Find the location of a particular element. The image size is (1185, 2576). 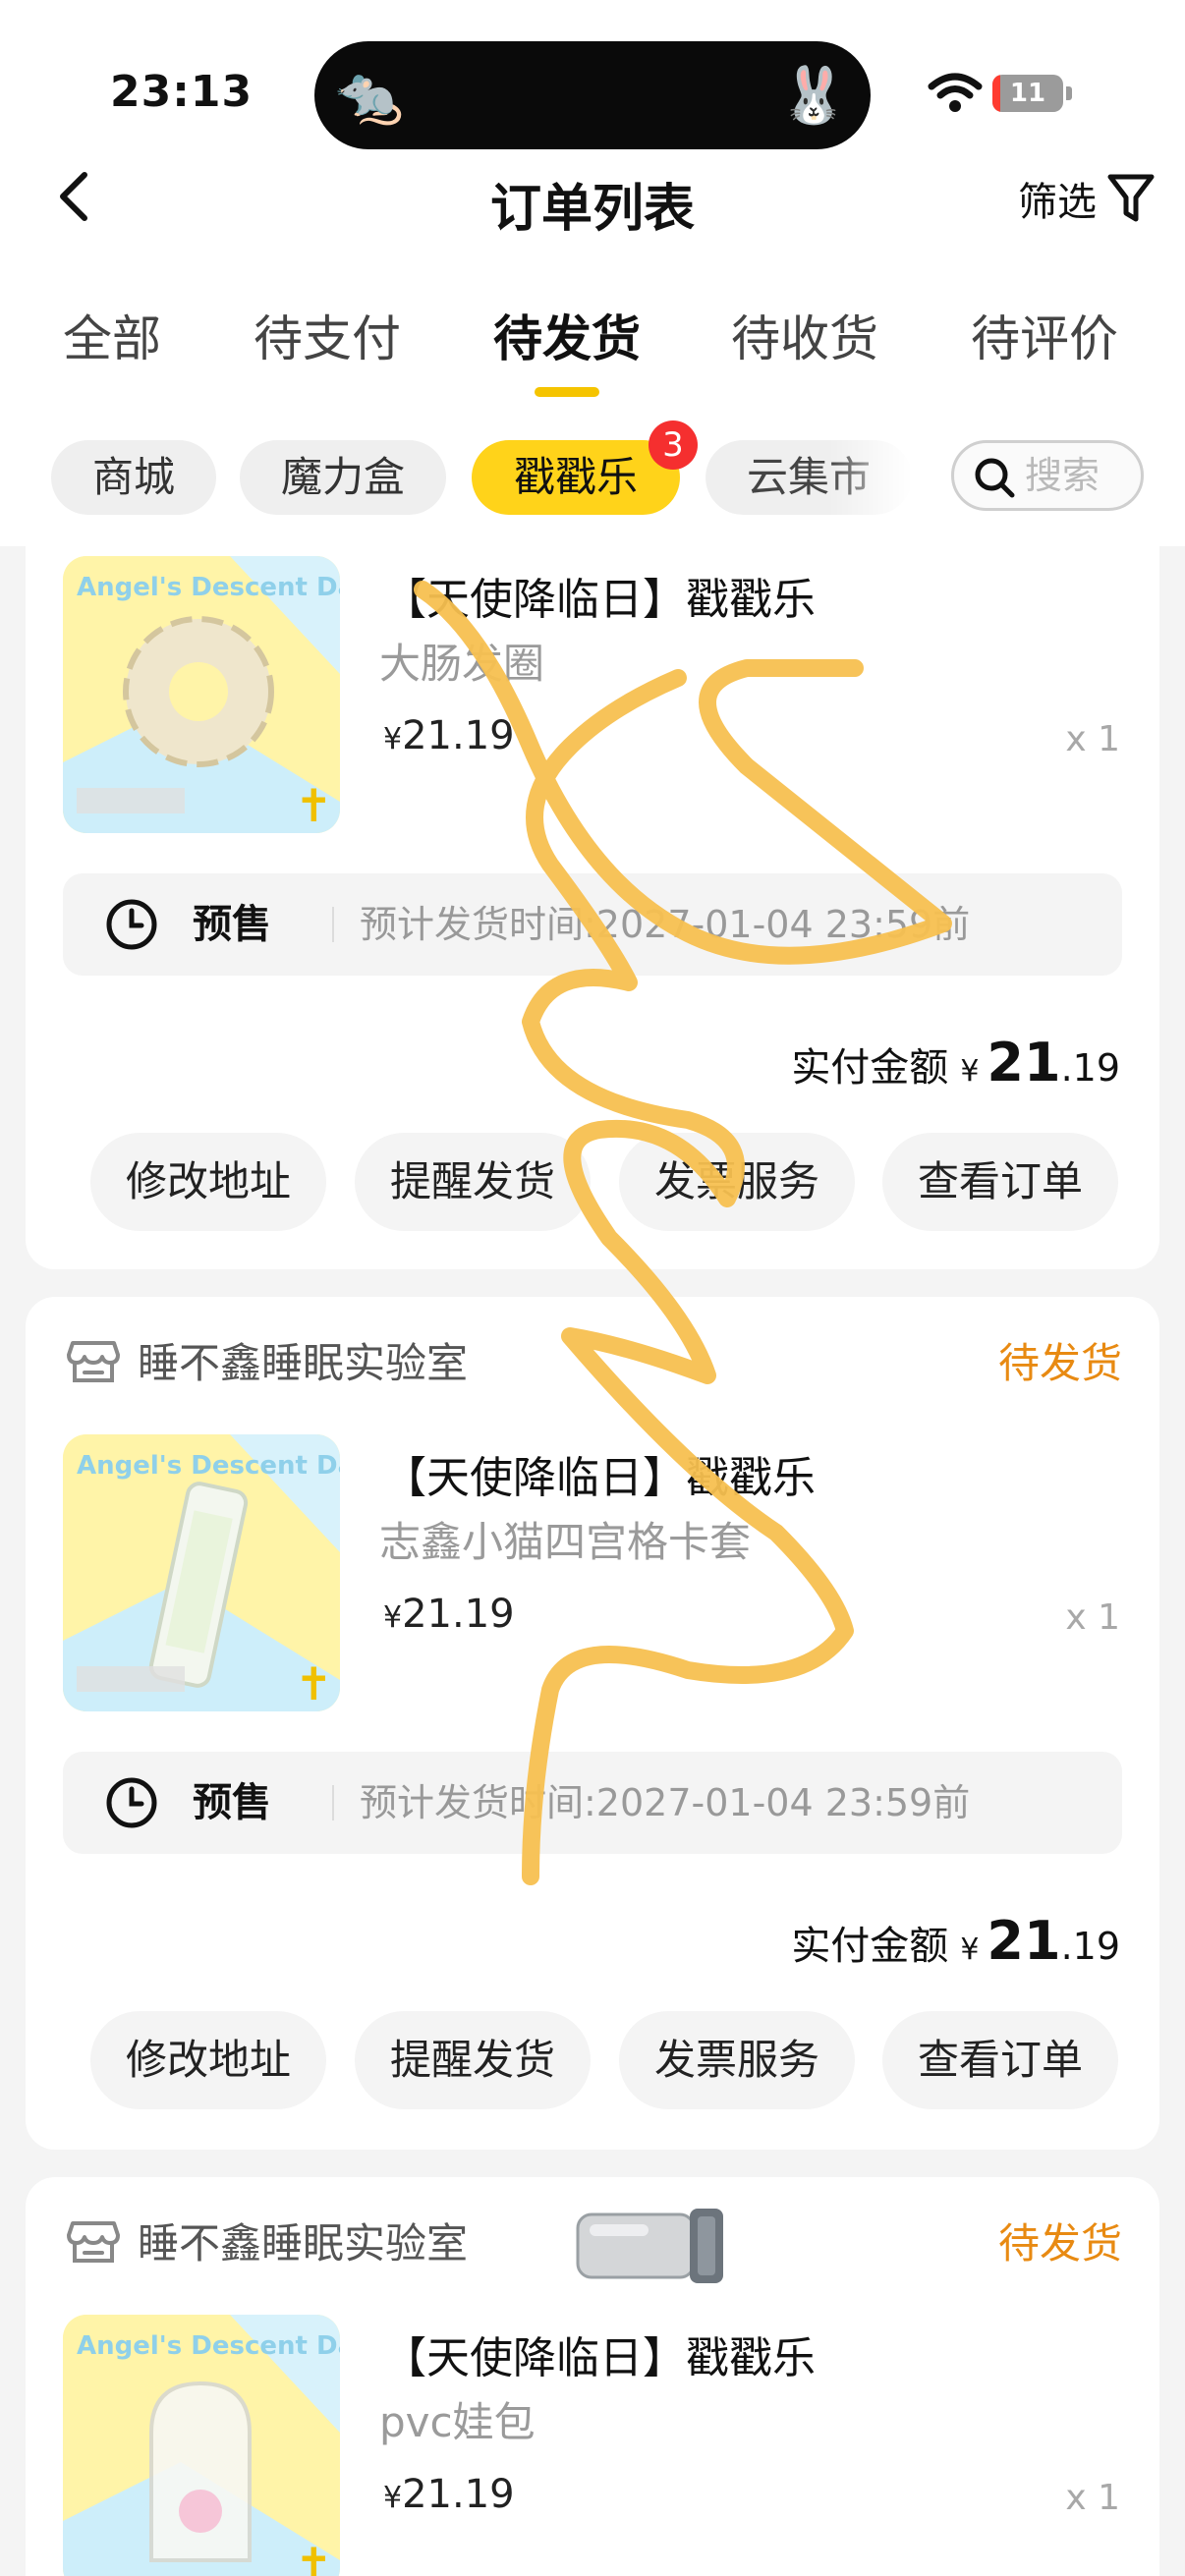

dynamic-island: 🐀 🐰 is located at coordinates (592, 95).